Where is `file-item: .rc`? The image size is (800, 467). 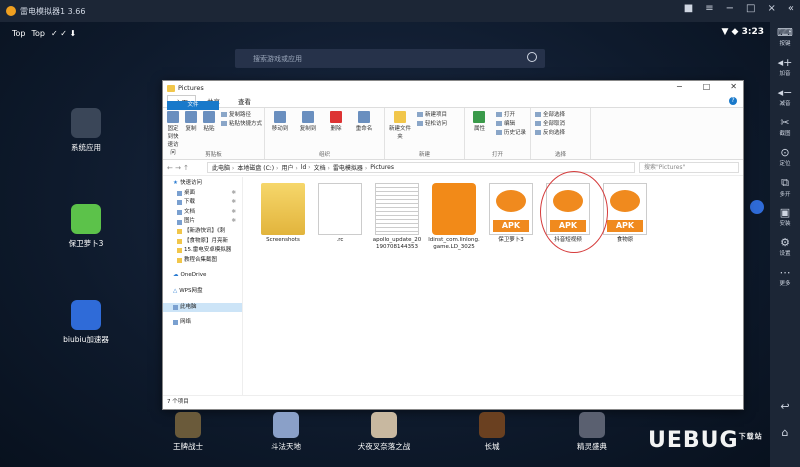
file-item: .rc is located at coordinates (340, 213).